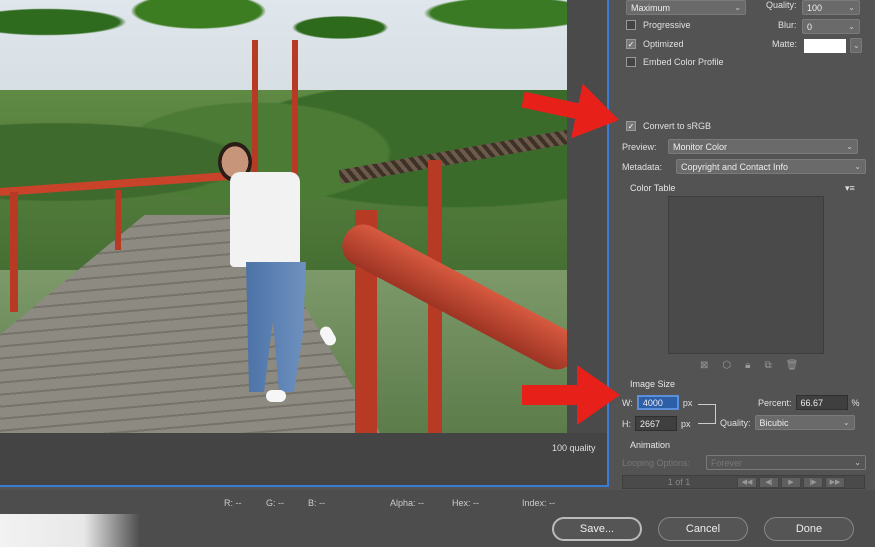  I want to click on status-index: Index: --, so click(539, 503).